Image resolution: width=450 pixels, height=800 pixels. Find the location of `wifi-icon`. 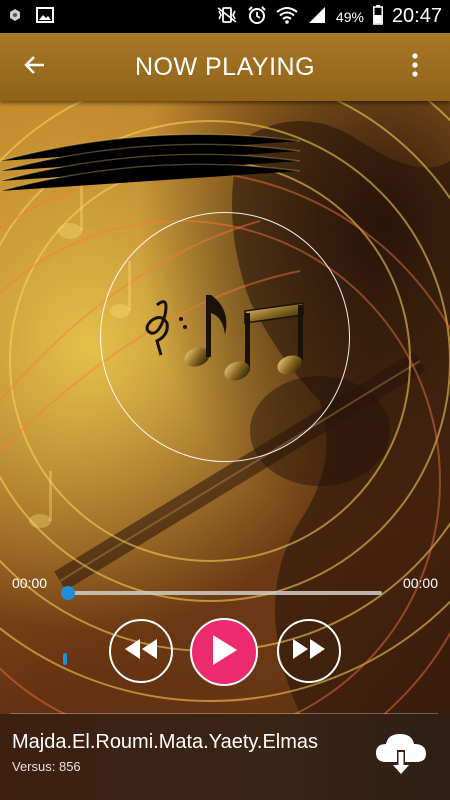

wifi-icon is located at coordinates (287, 16).